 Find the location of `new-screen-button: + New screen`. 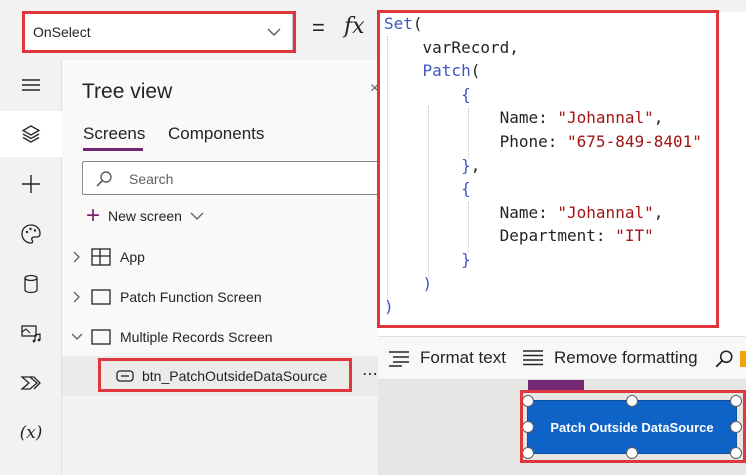

new-screen-button: + New screen is located at coordinates (145, 215).